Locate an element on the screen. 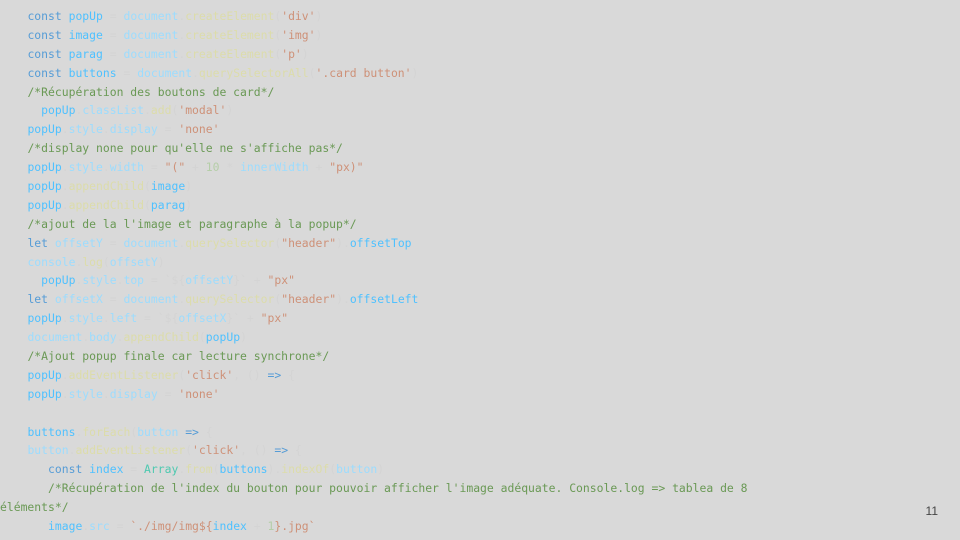  code-token: 'img' is located at coordinates (298, 34).